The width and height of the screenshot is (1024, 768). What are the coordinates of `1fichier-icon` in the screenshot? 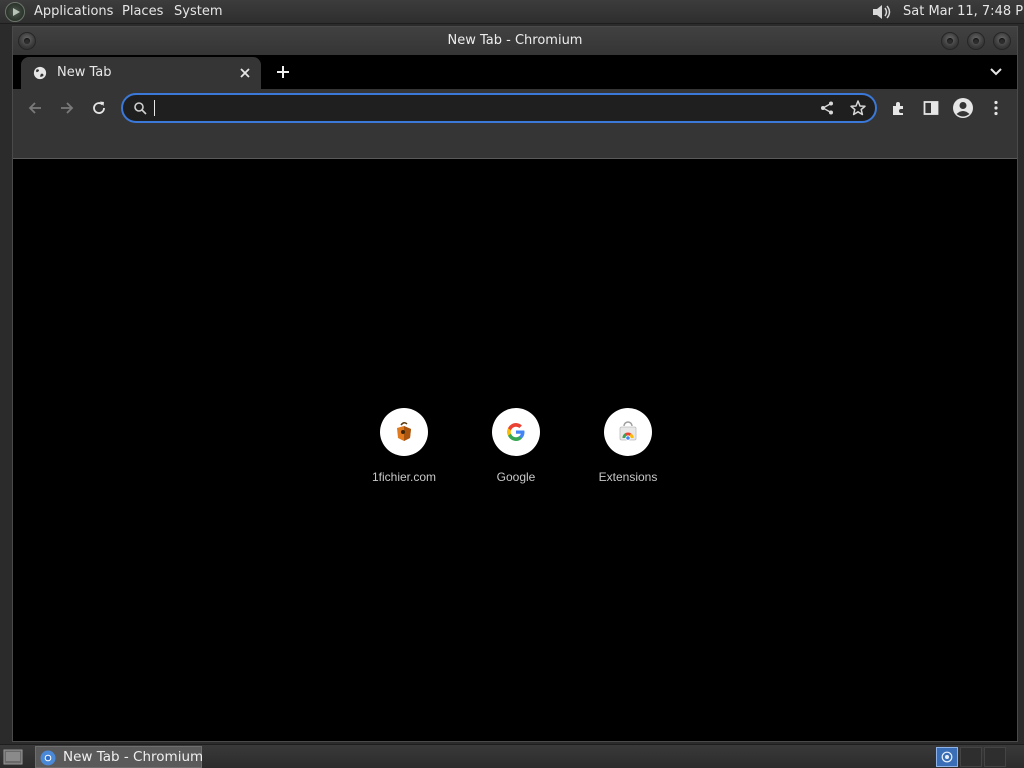 It's located at (404, 431).